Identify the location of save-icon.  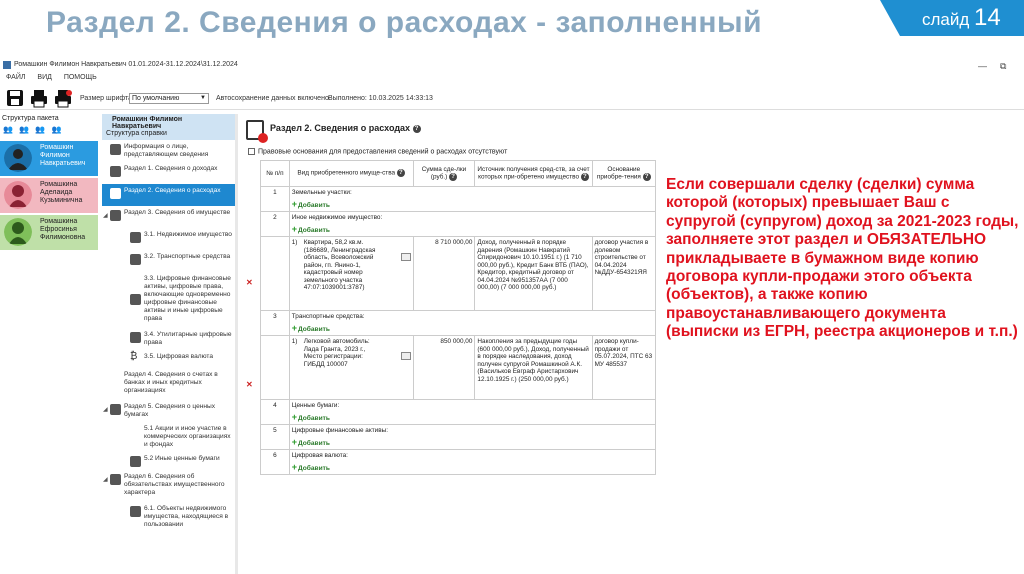
(15, 98).